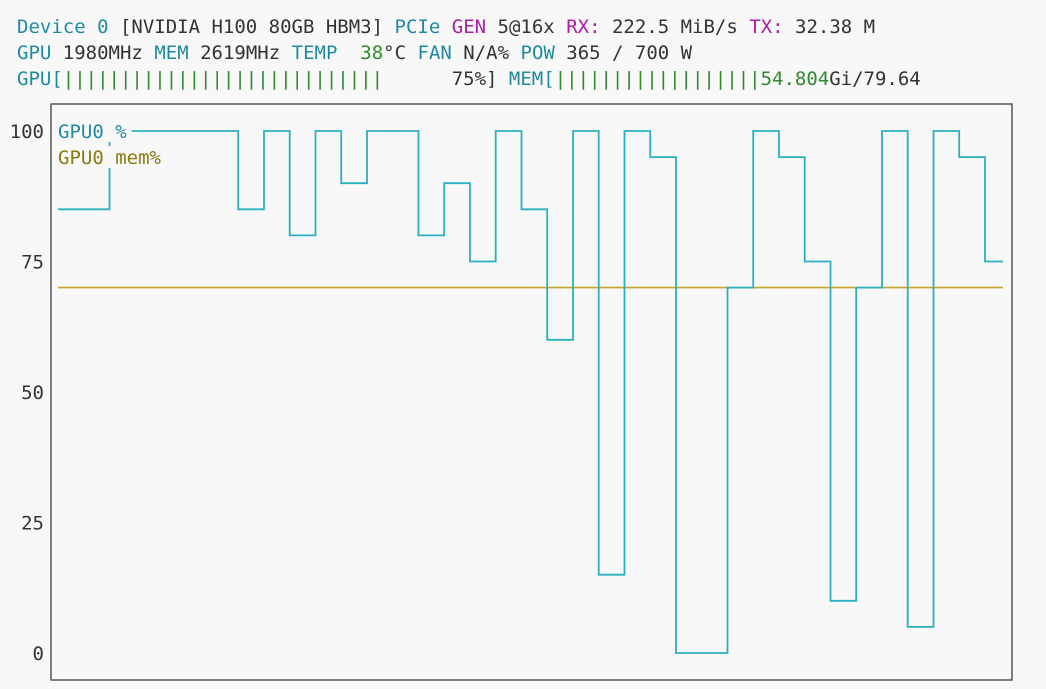  What do you see at coordinates (27, 132) in the screenshot?
I see `y-tick-label: 100` at bounding box center [27, 132].